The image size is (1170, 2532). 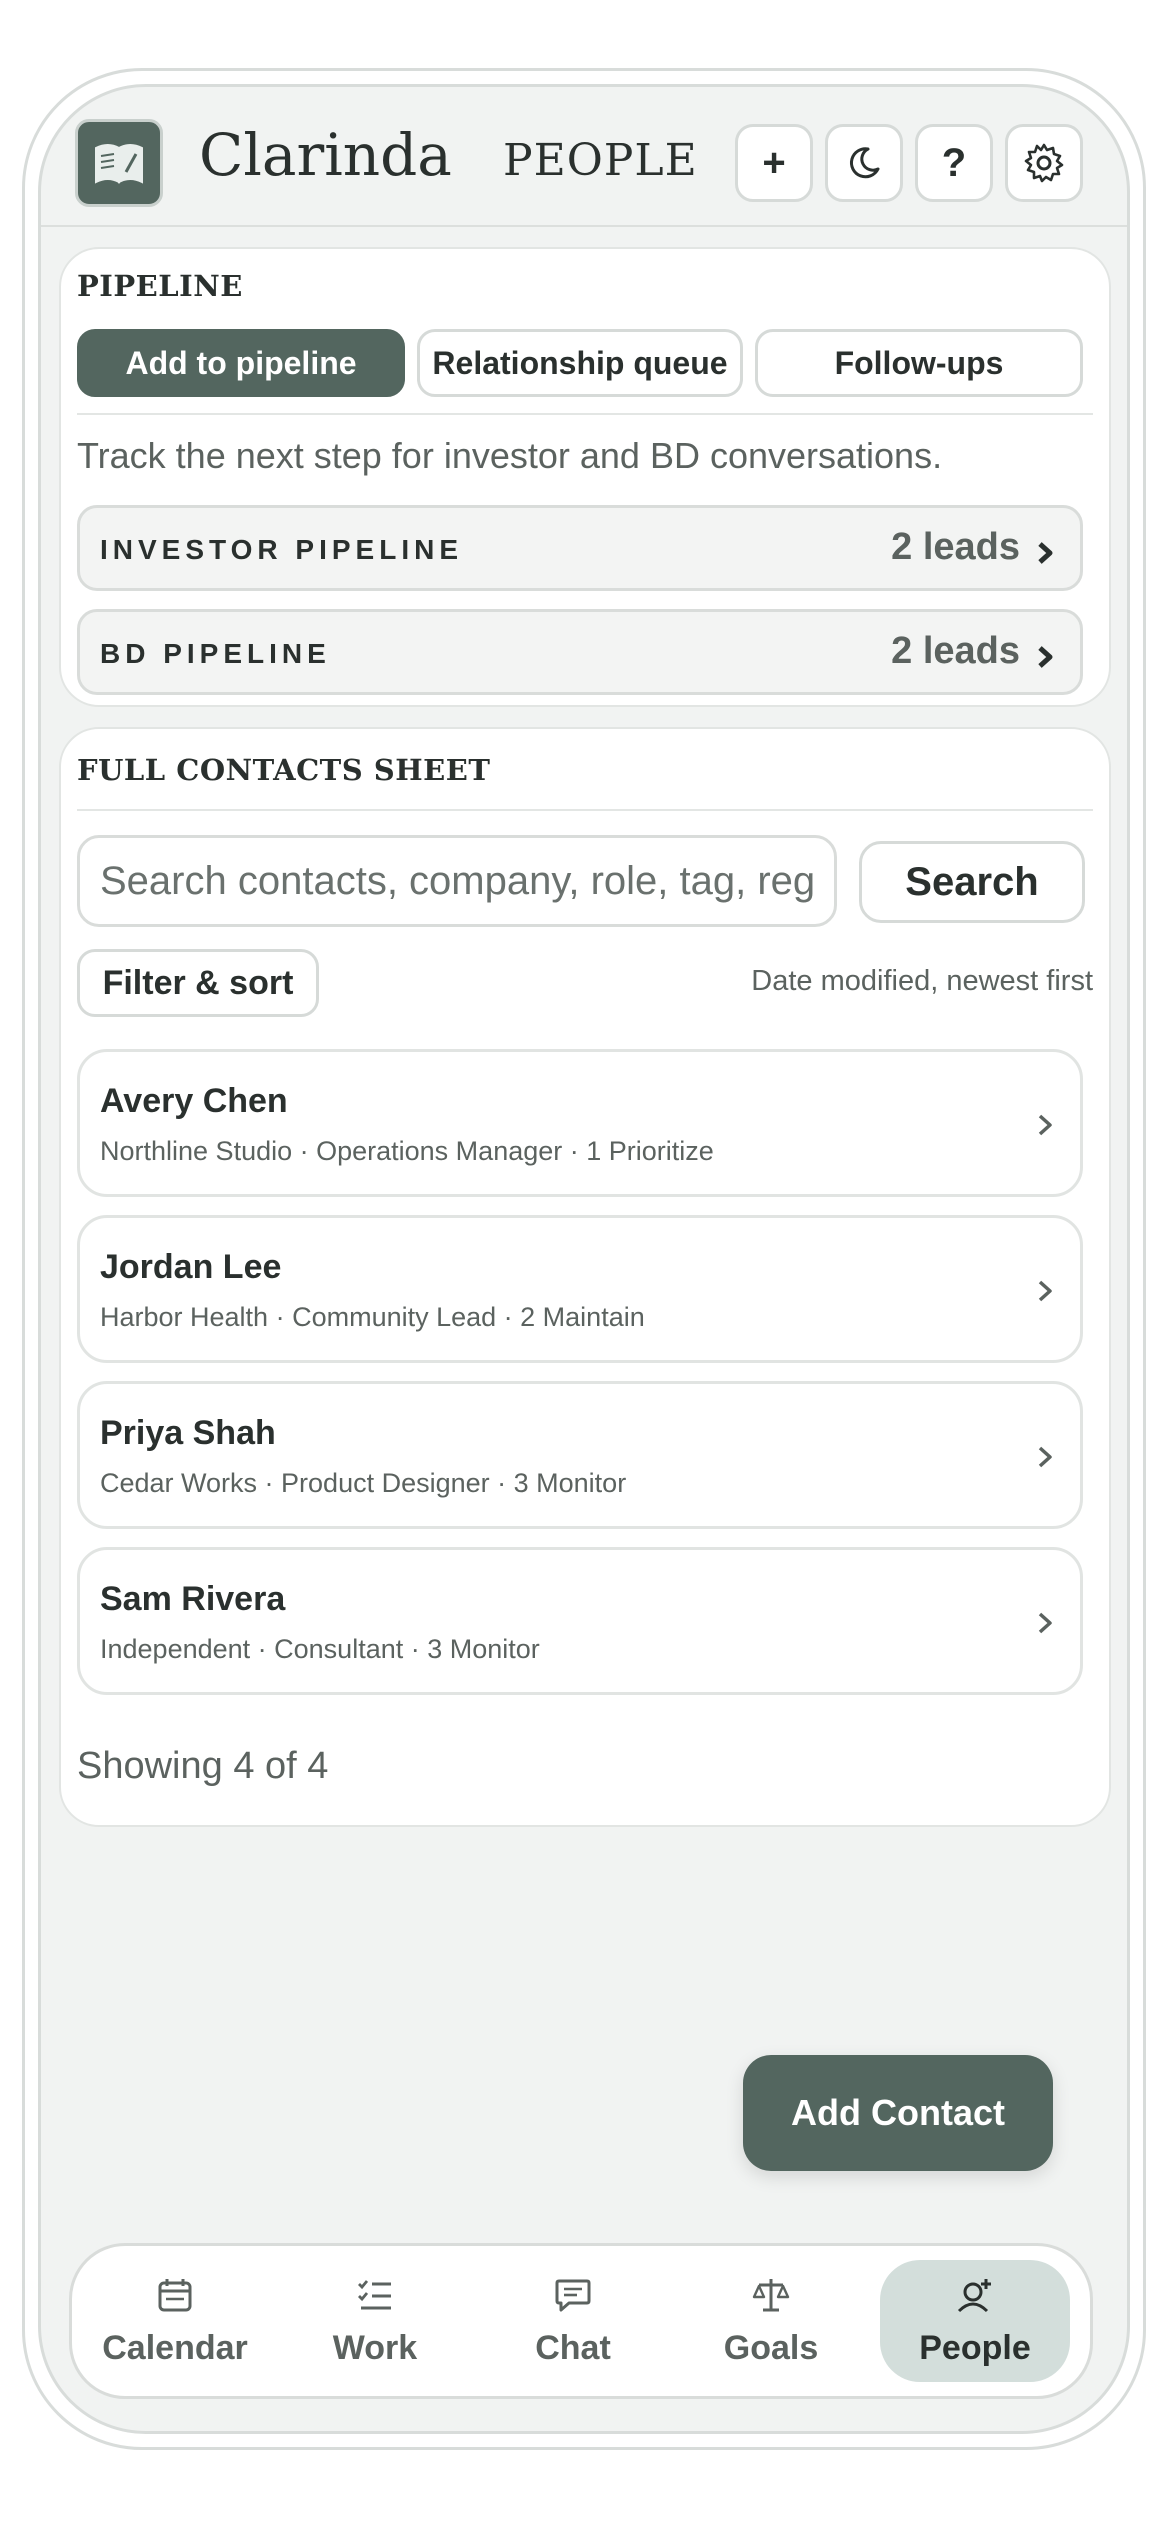 I want to click on book-logo-icon, so click(x=119, y=163).